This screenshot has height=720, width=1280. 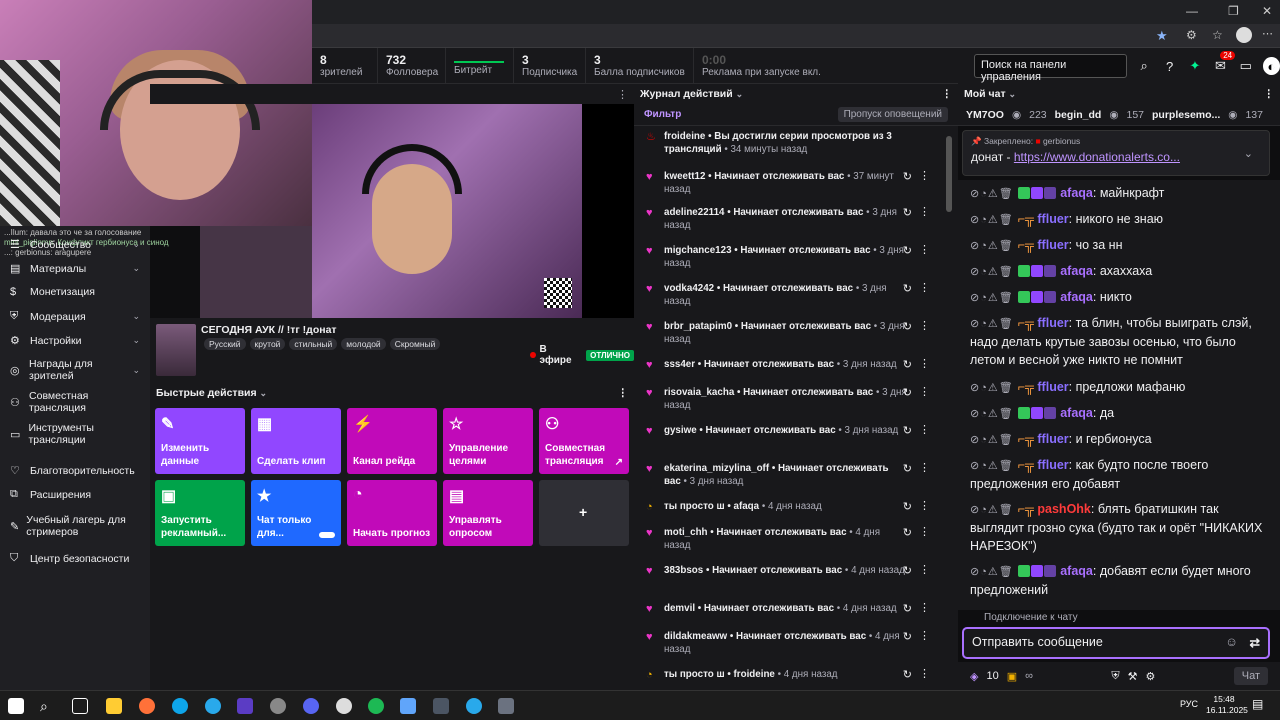 I want to click on tag: Русский, so click(x=225, y=344).